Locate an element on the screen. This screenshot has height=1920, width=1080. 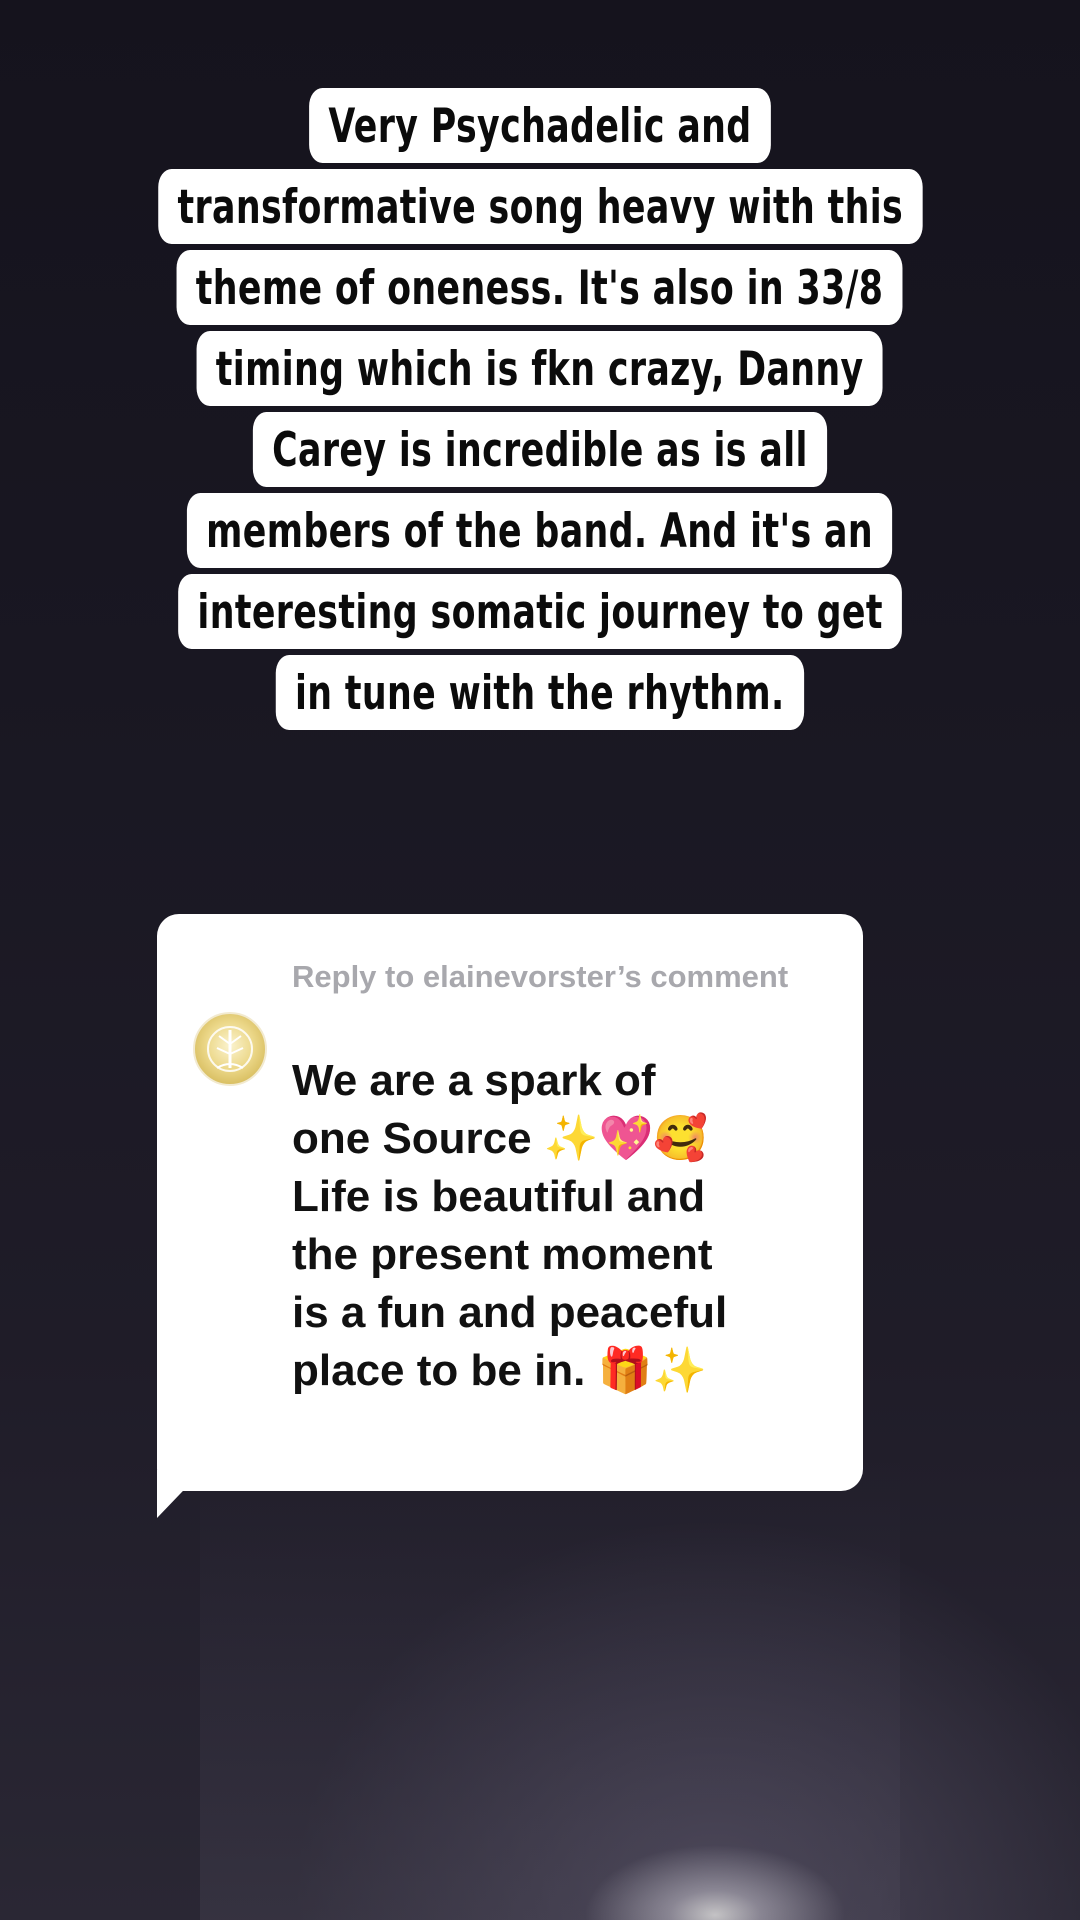
commenter-avatar is located at coordinates (230, 1049).